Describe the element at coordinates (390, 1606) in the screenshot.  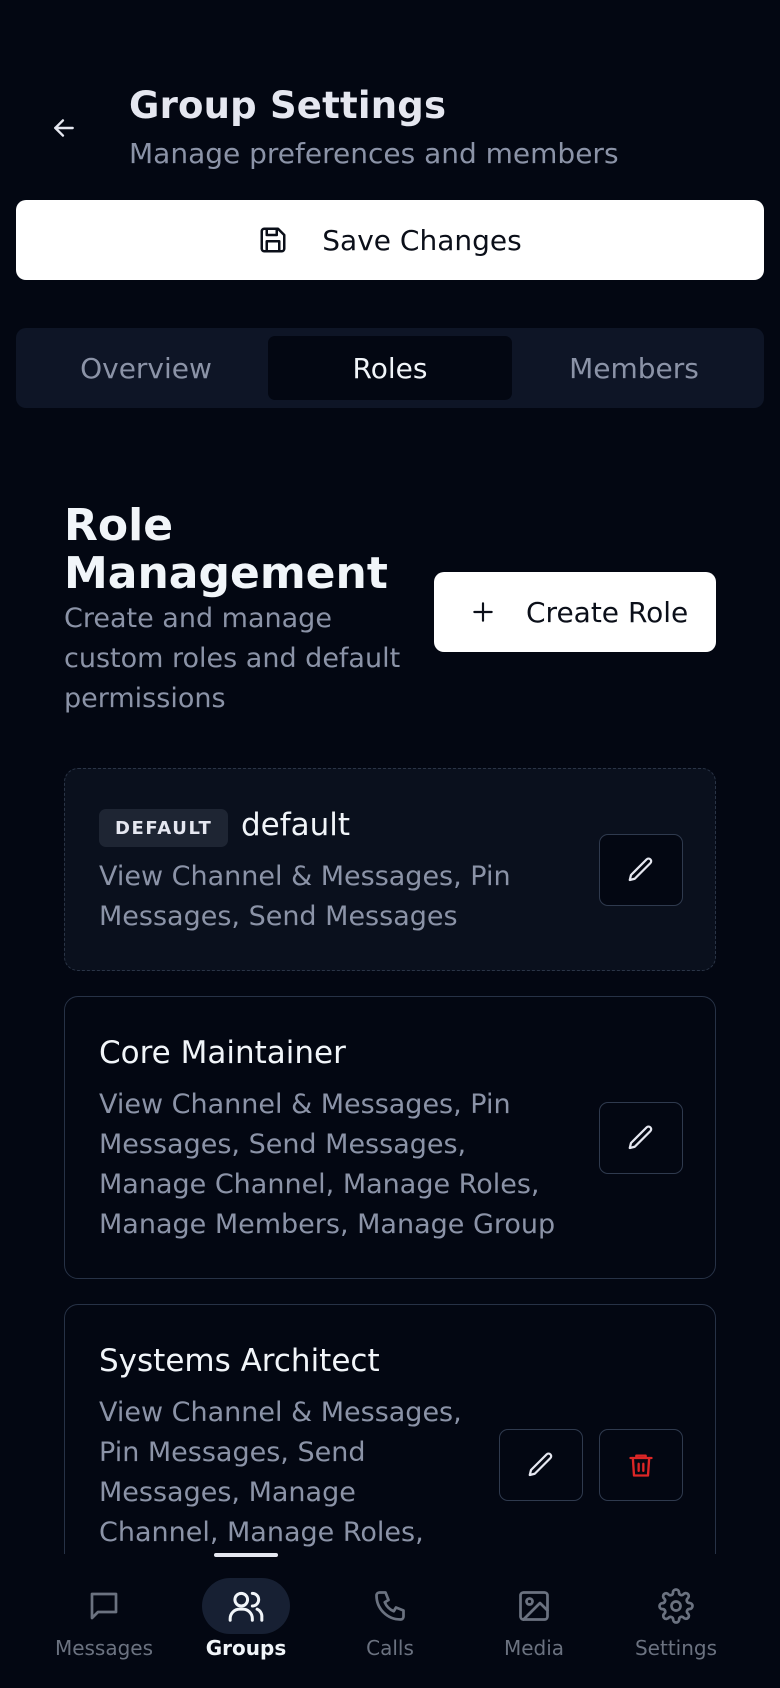
I see `phone-icon` at that location.